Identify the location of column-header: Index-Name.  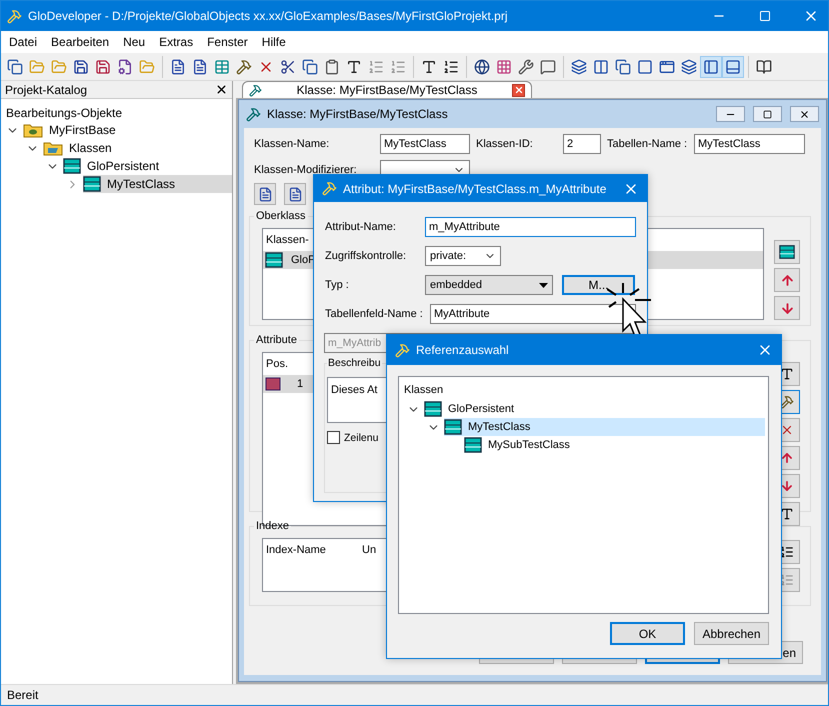
(296, 550).